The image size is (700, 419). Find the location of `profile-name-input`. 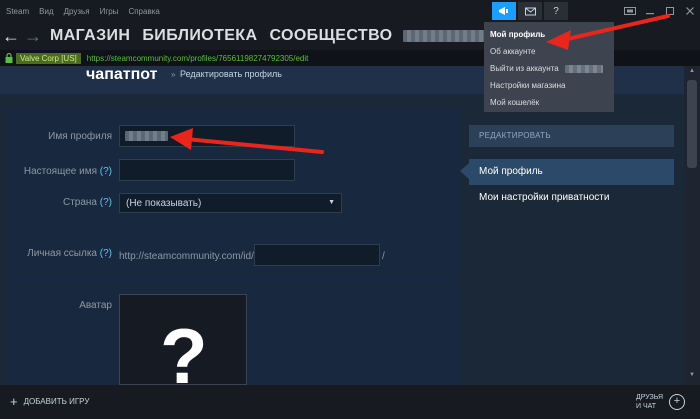

profile-name-input is located at coordinates (207, 136).